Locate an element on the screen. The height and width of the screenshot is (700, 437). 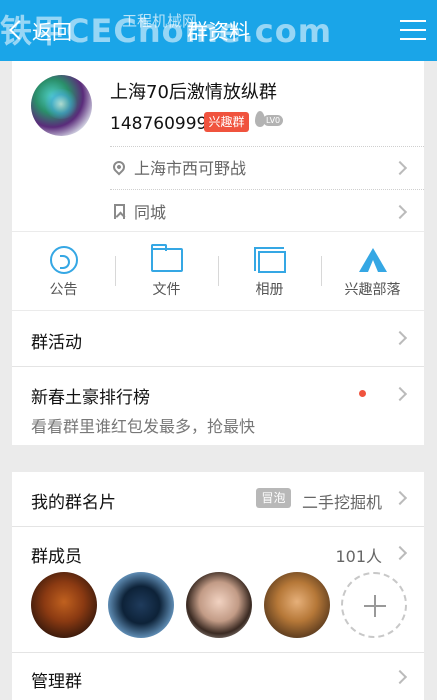
ranking-subtitle: 看看群里谁红包发最多，抢最快 is located at coordinates (143, 426).